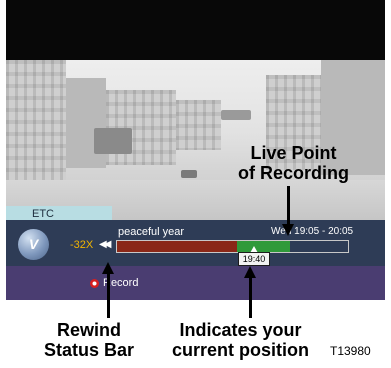 The width and height of the screenshot is (391, 368). I want to click on callout-current-line2: current position, so click(241, 350).